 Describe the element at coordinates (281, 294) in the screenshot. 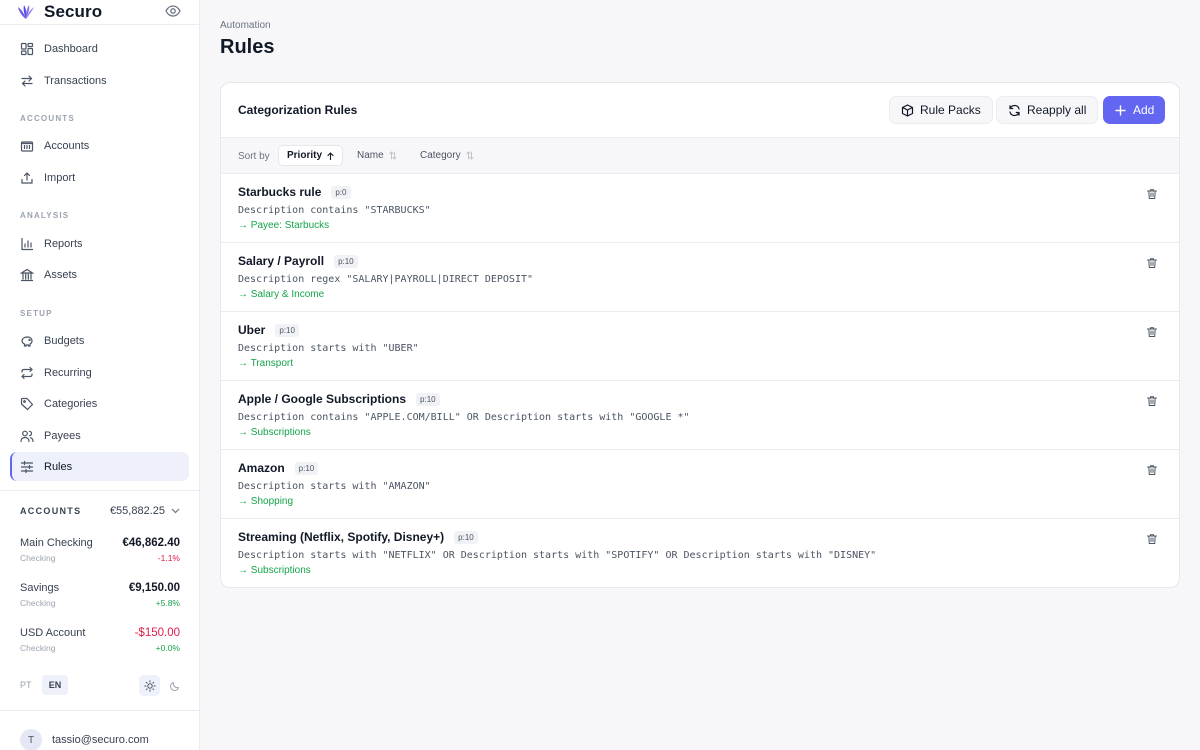

I see `rule-action: → Salary & Income` at that location.